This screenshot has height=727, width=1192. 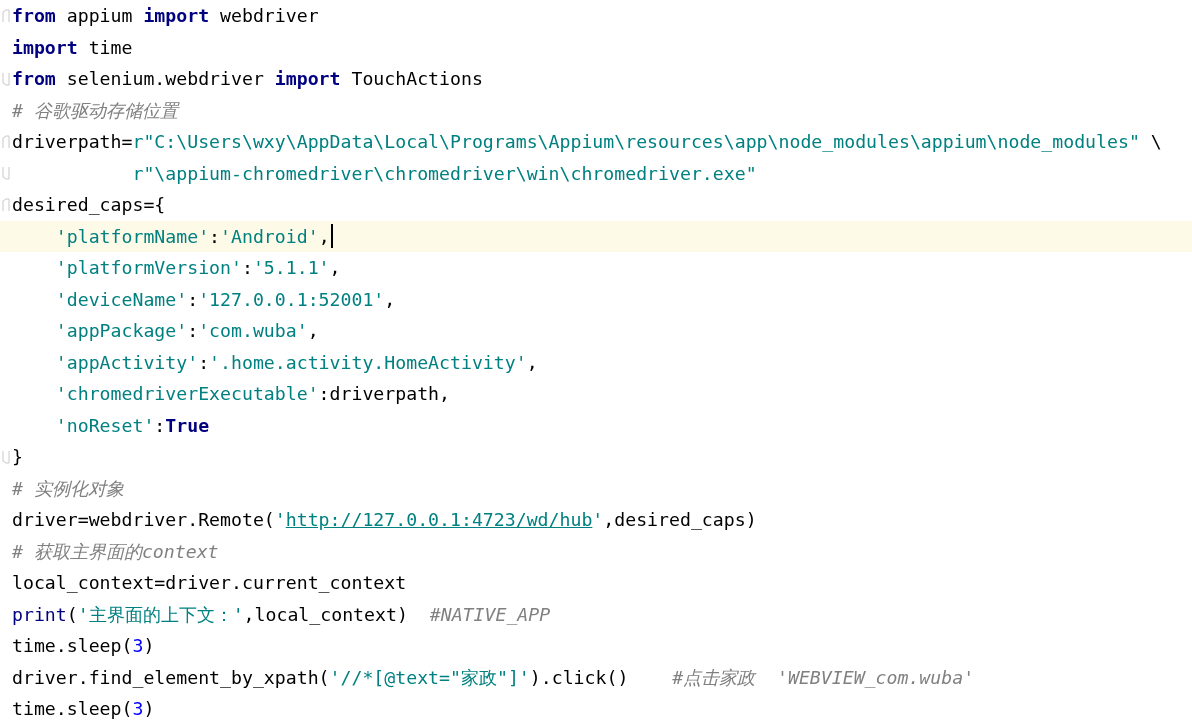 I want to click on code-line: 'platformName':'Android',, so click(x=192, y=236).